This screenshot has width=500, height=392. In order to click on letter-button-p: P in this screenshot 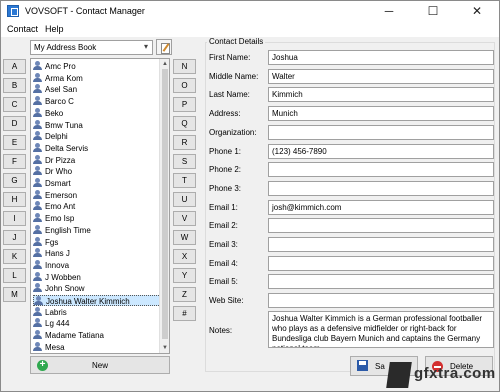, I will do `click(184, 104)`.